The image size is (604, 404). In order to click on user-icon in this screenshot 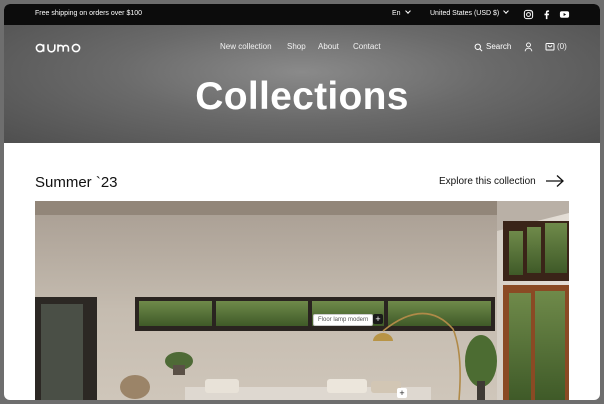, I will do `click(528, 47)`.